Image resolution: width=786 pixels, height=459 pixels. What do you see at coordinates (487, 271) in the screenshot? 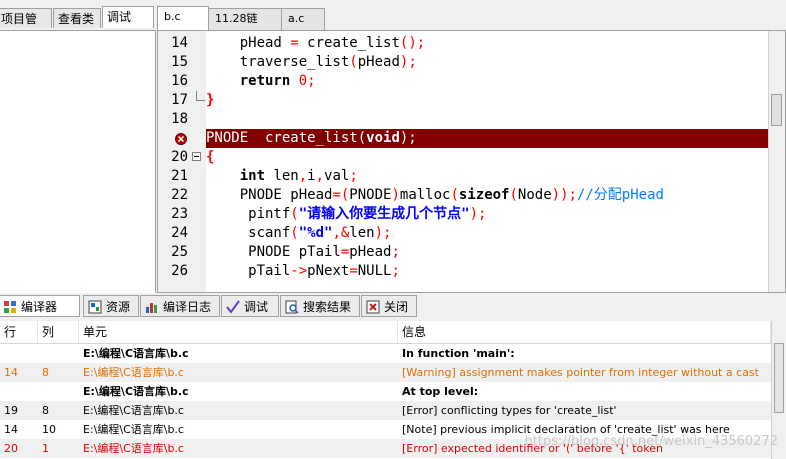
I see `code-line: pTail->pNext=NULL;` at bounding box center [487, 271].